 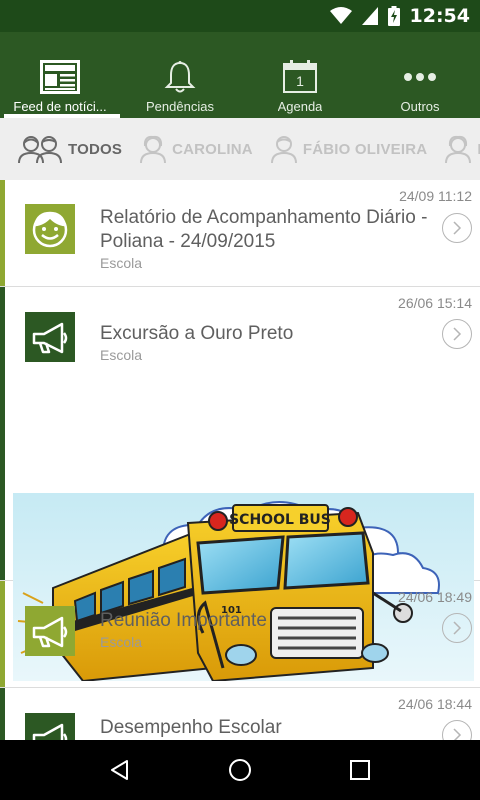 What do you see at coordinates (420, 106) in the screenshot?
I see `tab-outros-label: Outros` at bounding box center [420, 106].